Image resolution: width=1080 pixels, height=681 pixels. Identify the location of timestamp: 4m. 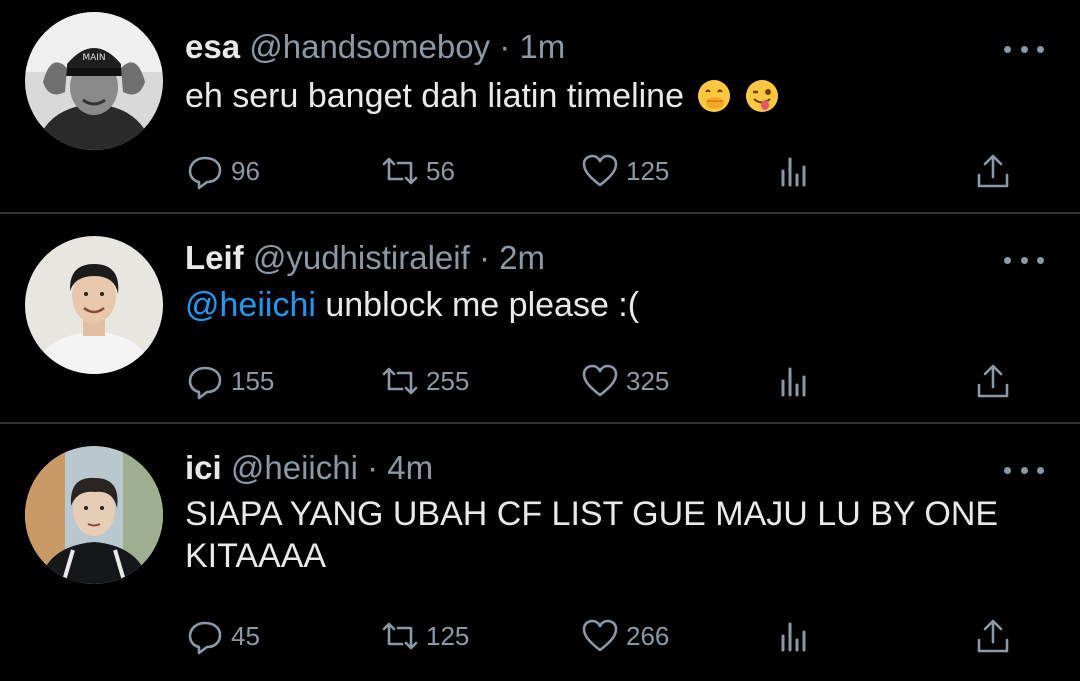
(410, 467).